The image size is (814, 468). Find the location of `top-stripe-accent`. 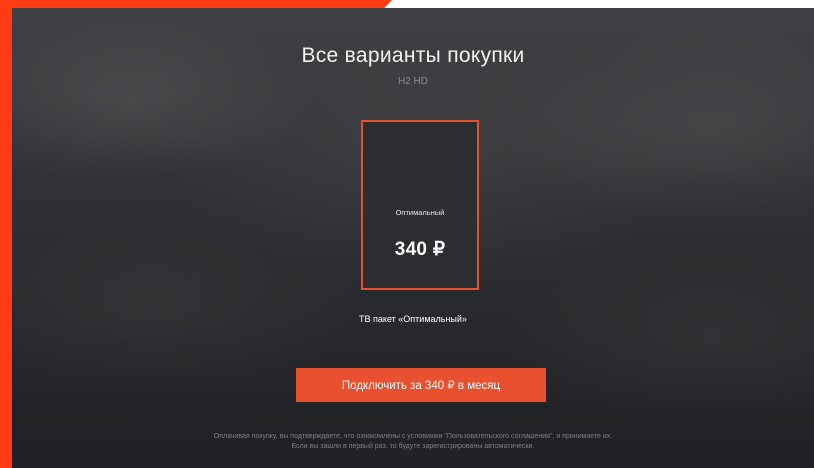

top-stripe-accent is located at coordinates (196, 4).